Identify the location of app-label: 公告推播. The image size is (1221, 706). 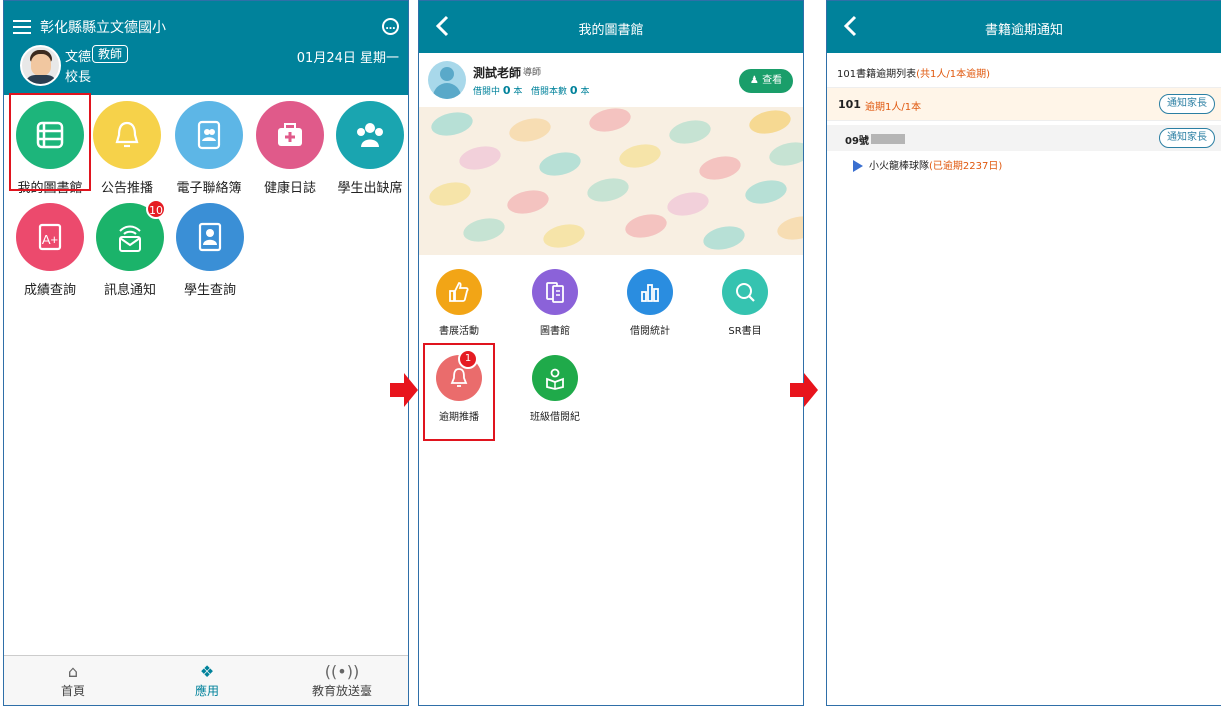
(126, 188).